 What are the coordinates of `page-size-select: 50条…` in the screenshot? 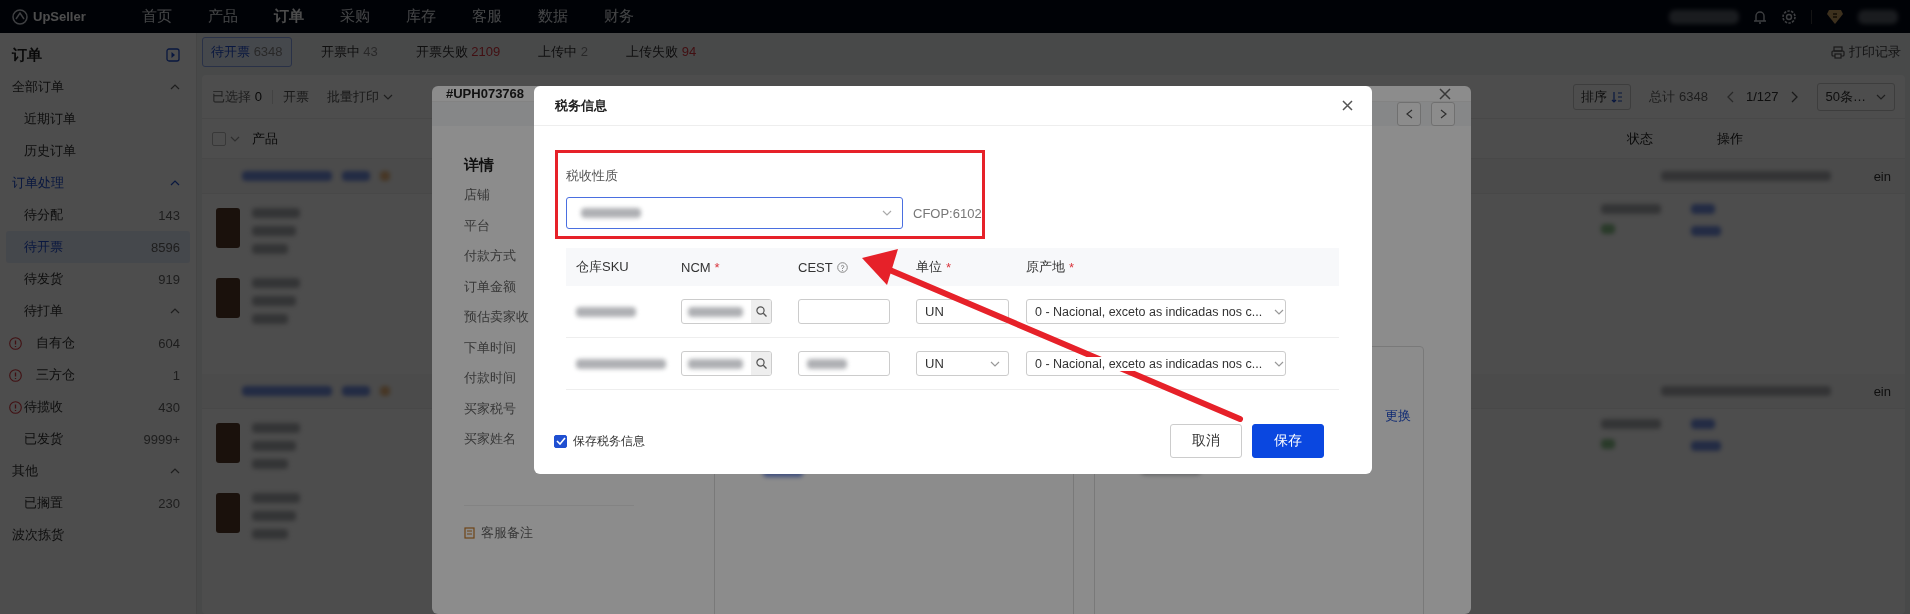 It's located at (1855, 96).